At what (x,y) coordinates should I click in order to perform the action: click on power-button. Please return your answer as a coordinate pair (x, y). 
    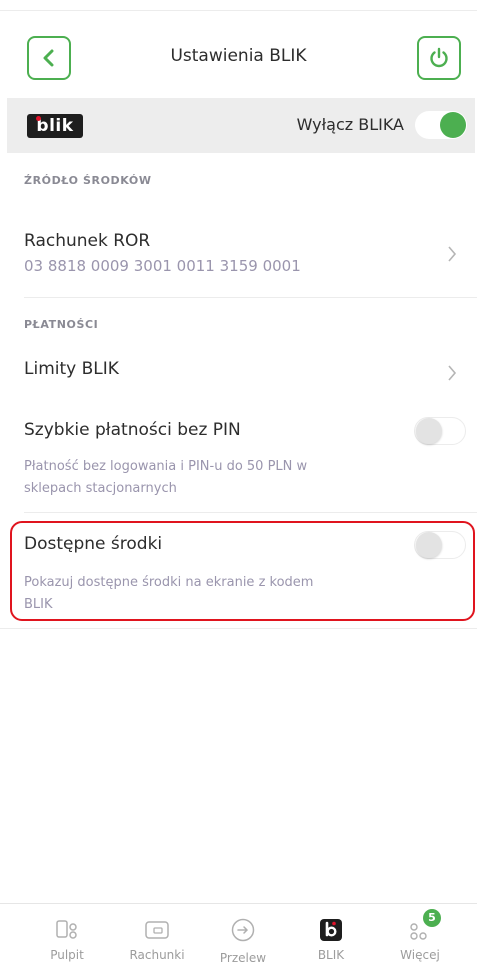
    Looking at the image, I should click on (439, 58).